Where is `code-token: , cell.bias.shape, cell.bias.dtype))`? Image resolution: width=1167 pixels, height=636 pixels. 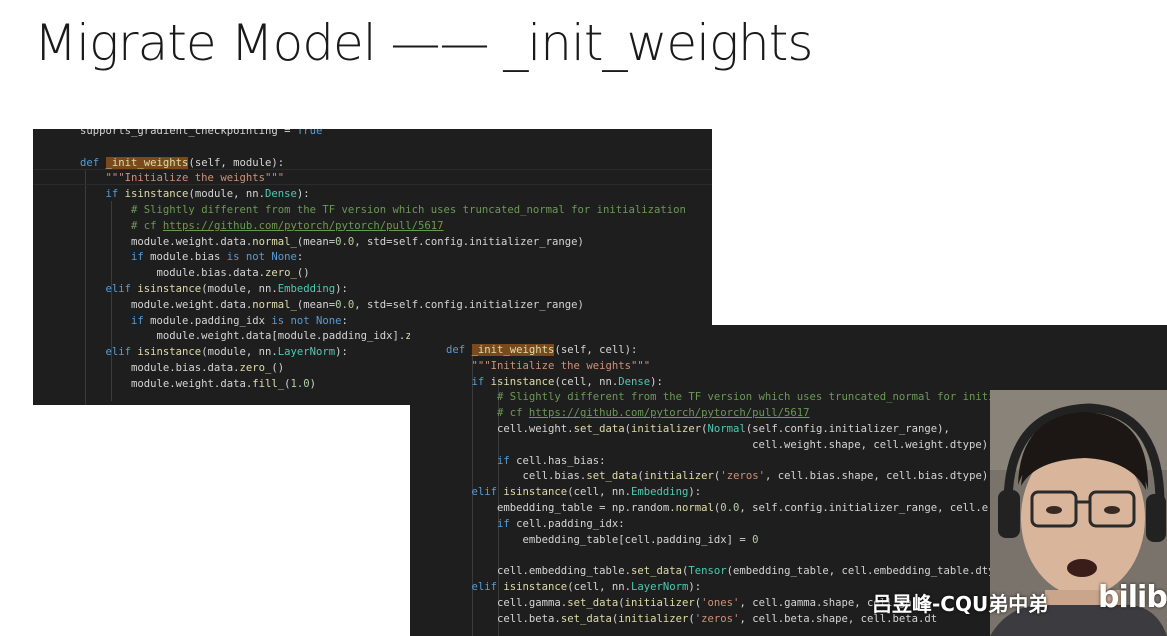 code-token: , cell.bias.shape, cell.bias.dtype)) is located at coordinates (879, 476).